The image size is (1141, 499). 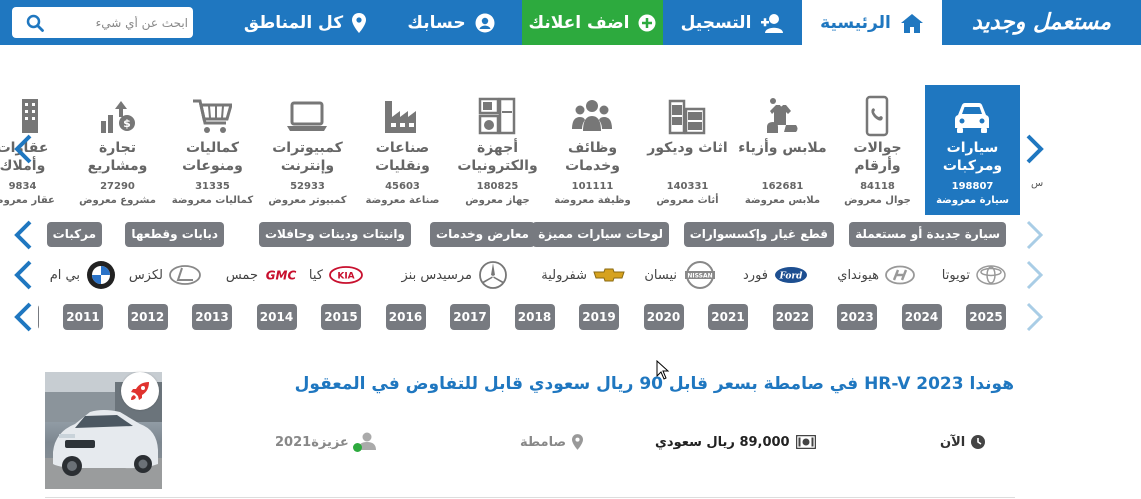 I want to click on laptop-icon, so click(x=307, y=116).